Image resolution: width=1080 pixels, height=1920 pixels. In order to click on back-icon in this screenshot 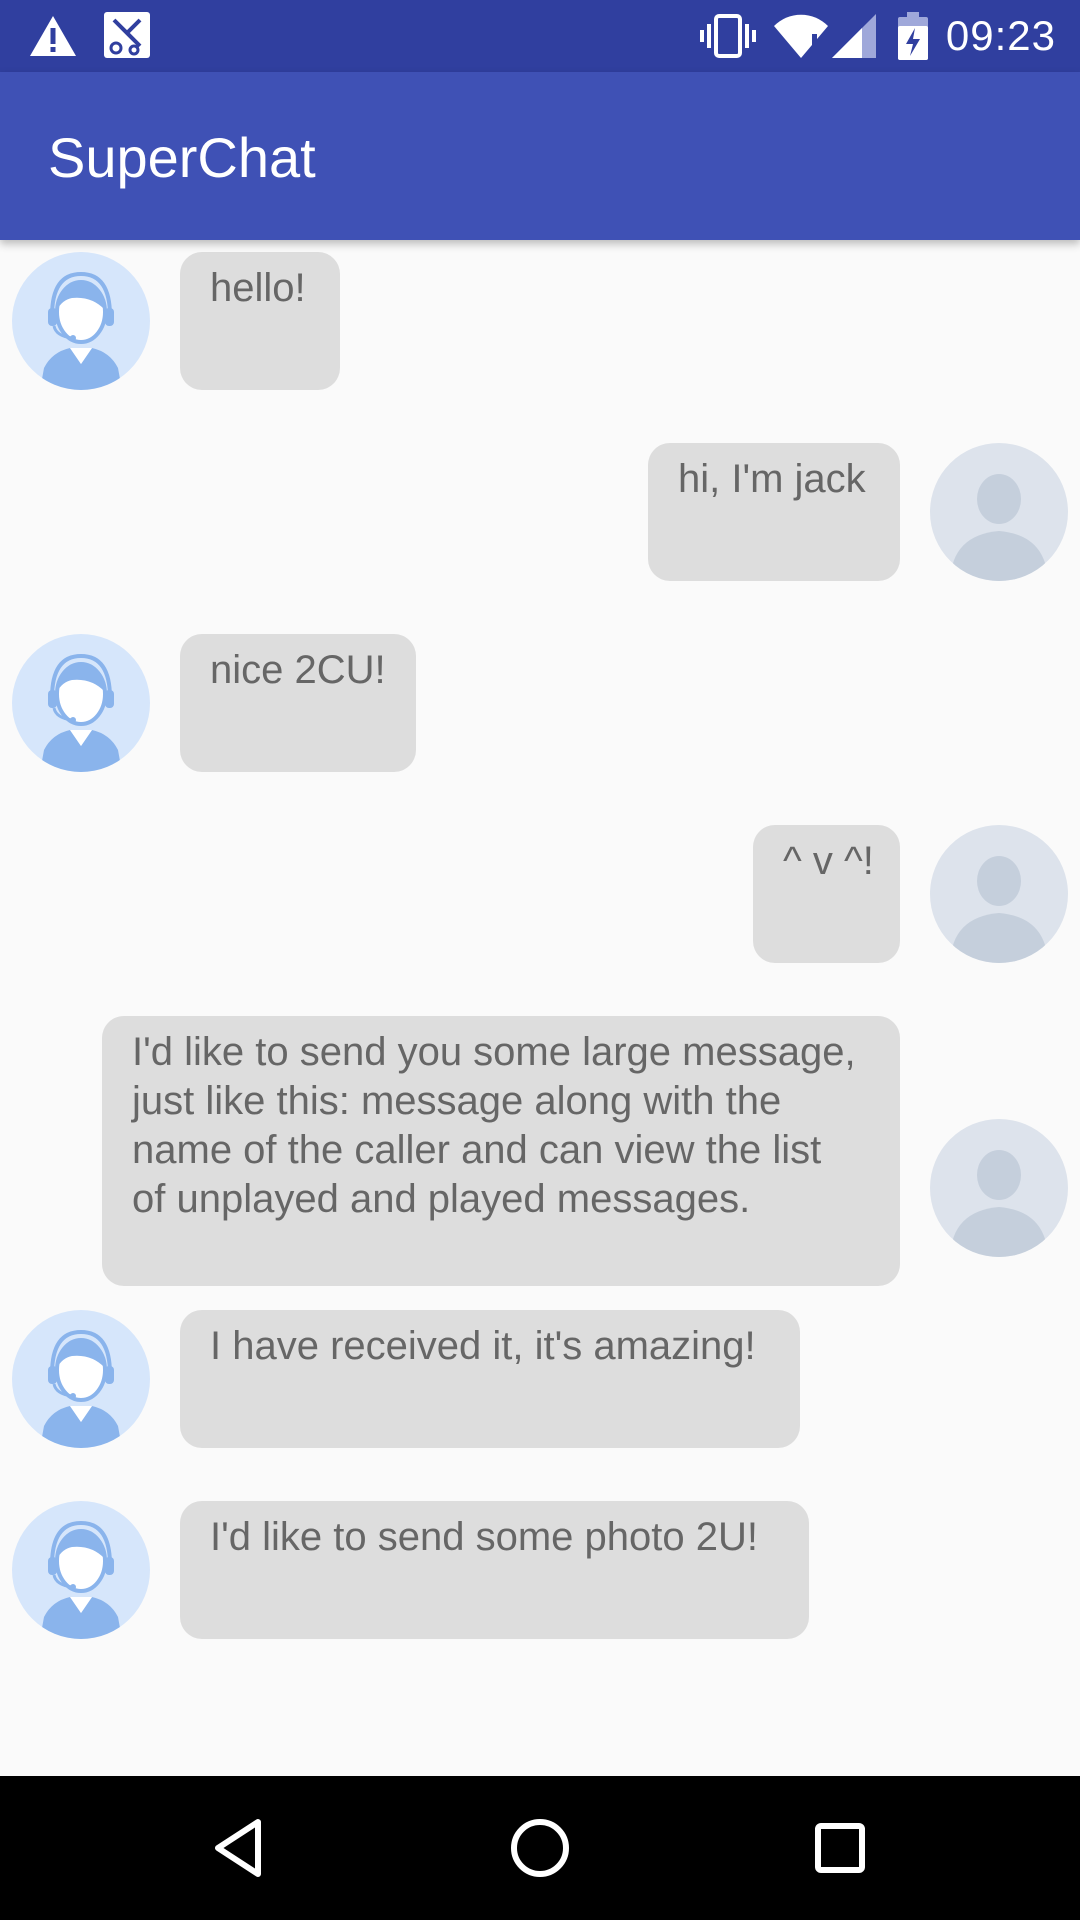, I will do `click(240, 1848)`.